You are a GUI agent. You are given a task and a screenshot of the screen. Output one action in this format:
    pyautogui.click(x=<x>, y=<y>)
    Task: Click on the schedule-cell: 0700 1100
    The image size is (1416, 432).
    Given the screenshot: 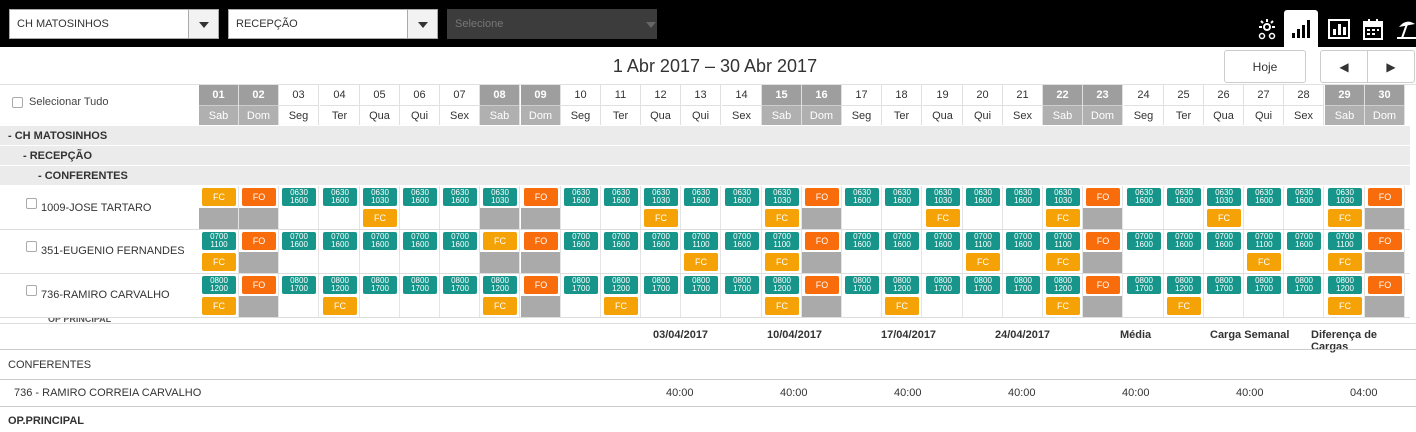 What is the action you would take?
    pyautogui.click(x=1063, y=241)
    